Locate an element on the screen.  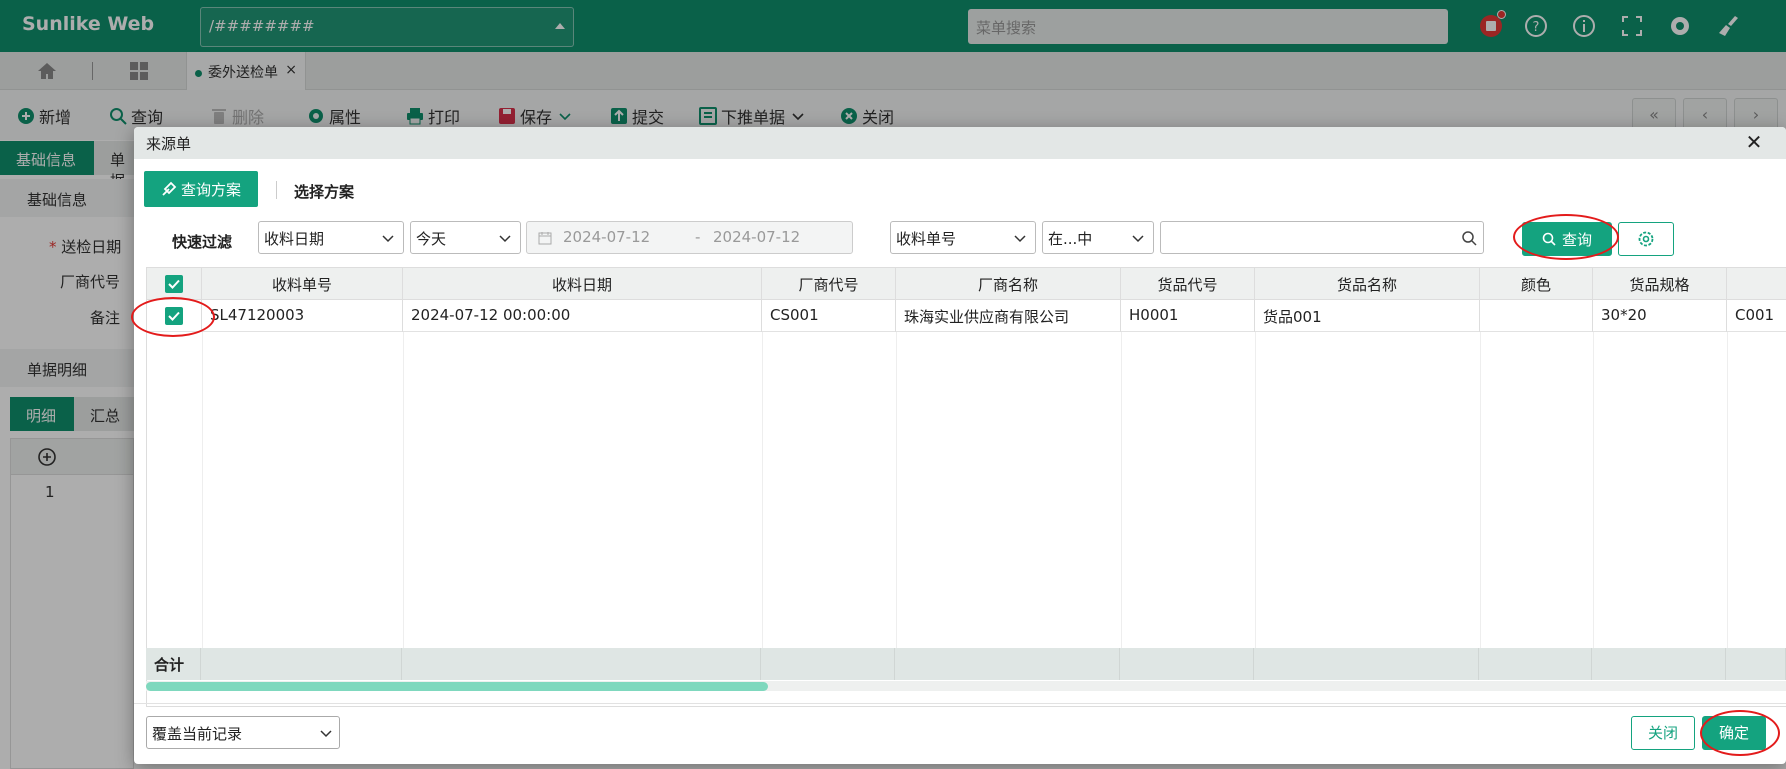
scrollbar-thumb is located at coordinates (457, 686).